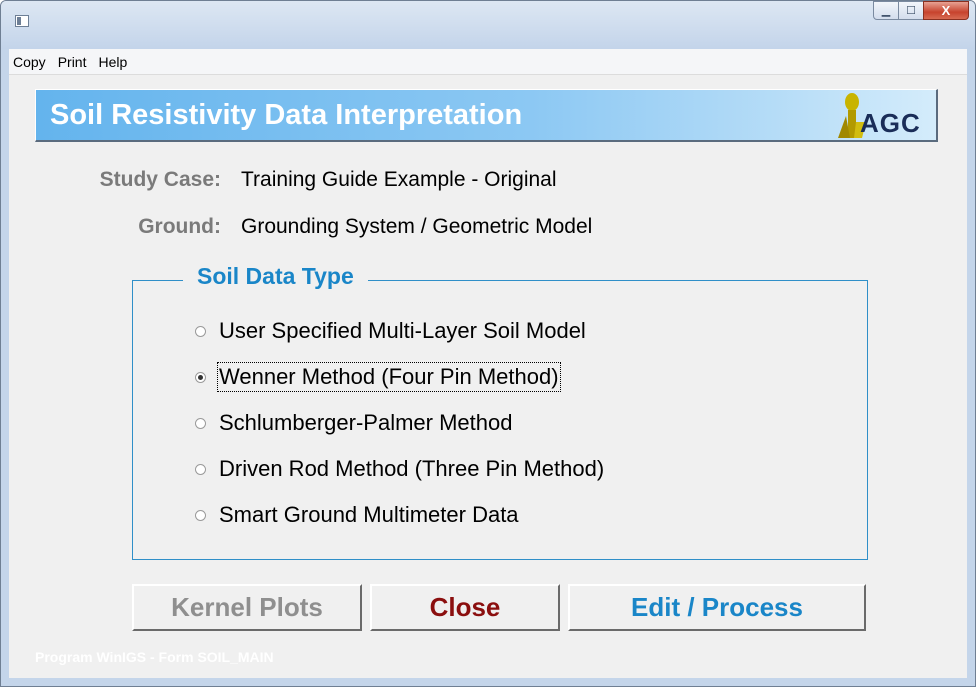 This screenshot has width=976, height=687. I want to click on title-banner: Soil Resistivity Data Interpretation AGC, so click(486, 115).